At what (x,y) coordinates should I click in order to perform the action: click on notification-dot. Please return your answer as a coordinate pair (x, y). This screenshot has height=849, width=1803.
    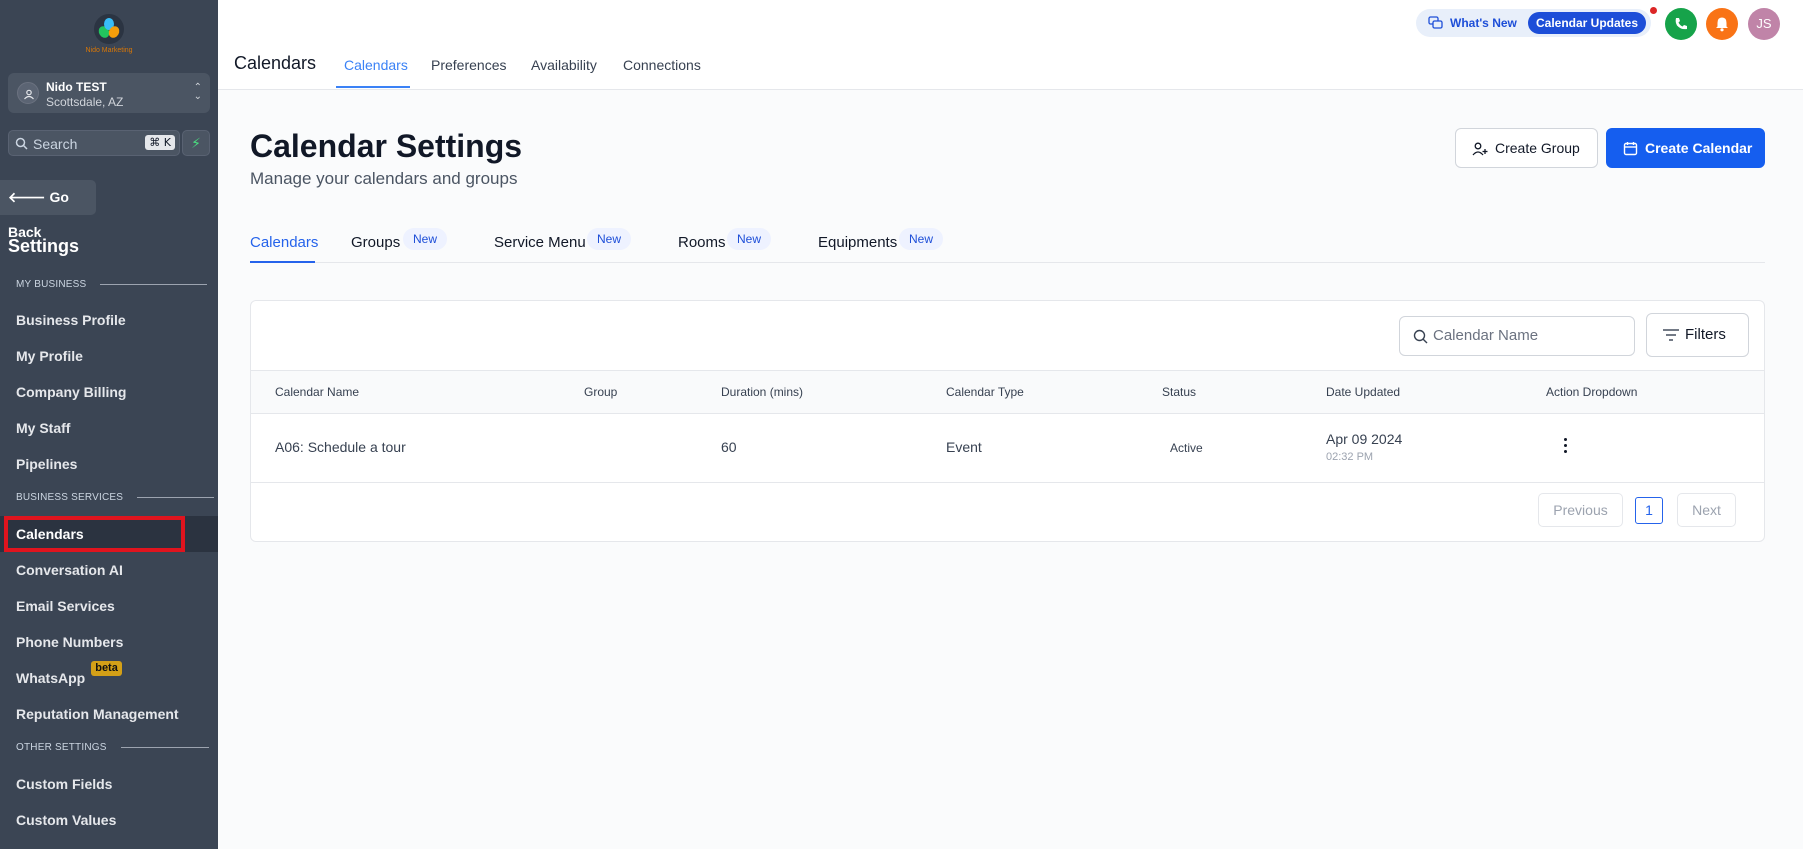
    Looking at the image, I should click on (1653, 10).